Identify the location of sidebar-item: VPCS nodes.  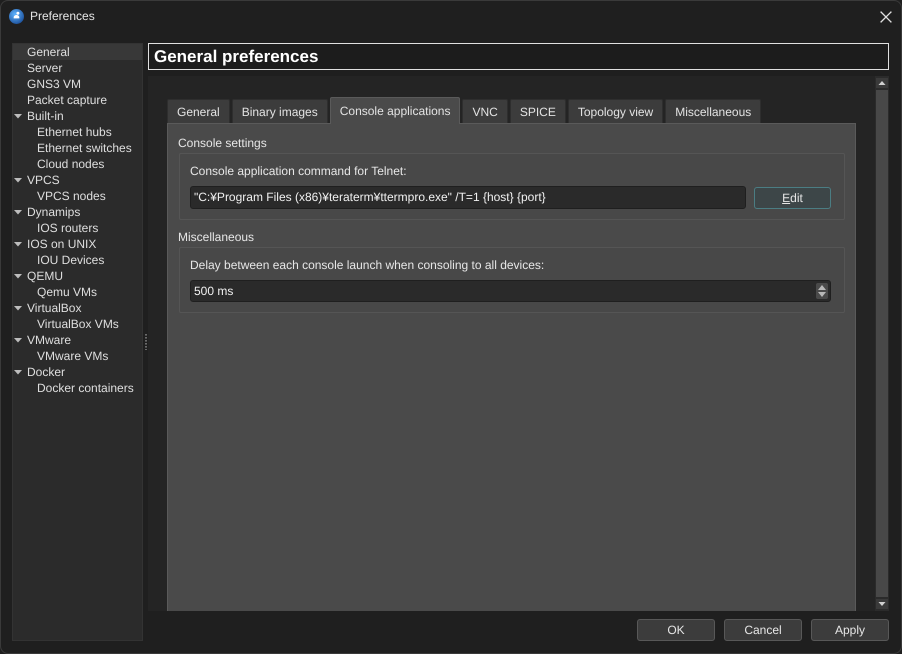
(65, 196).